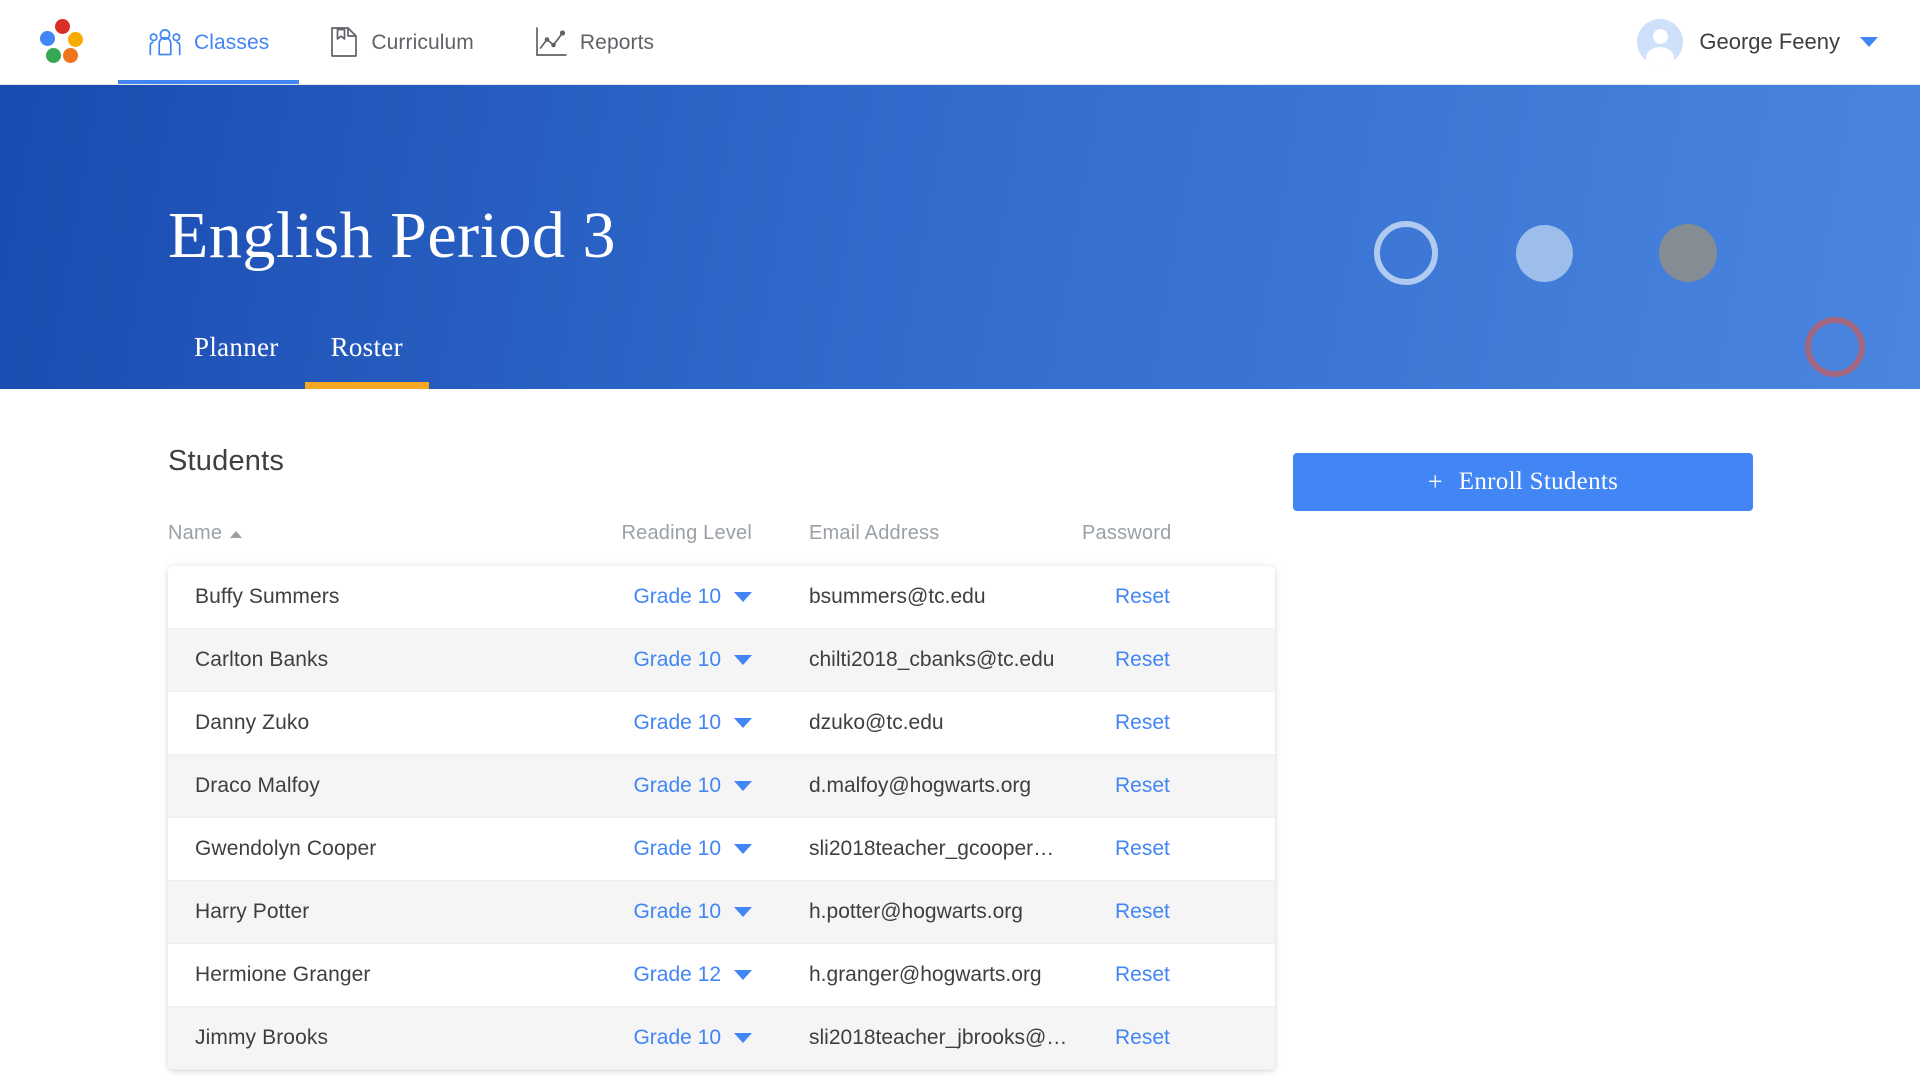 The image size is (1920, 1080). Describe the element at coordinates (876, 722) in the screenshot. I see `student-email: dzuko@tc.edu` at that location.